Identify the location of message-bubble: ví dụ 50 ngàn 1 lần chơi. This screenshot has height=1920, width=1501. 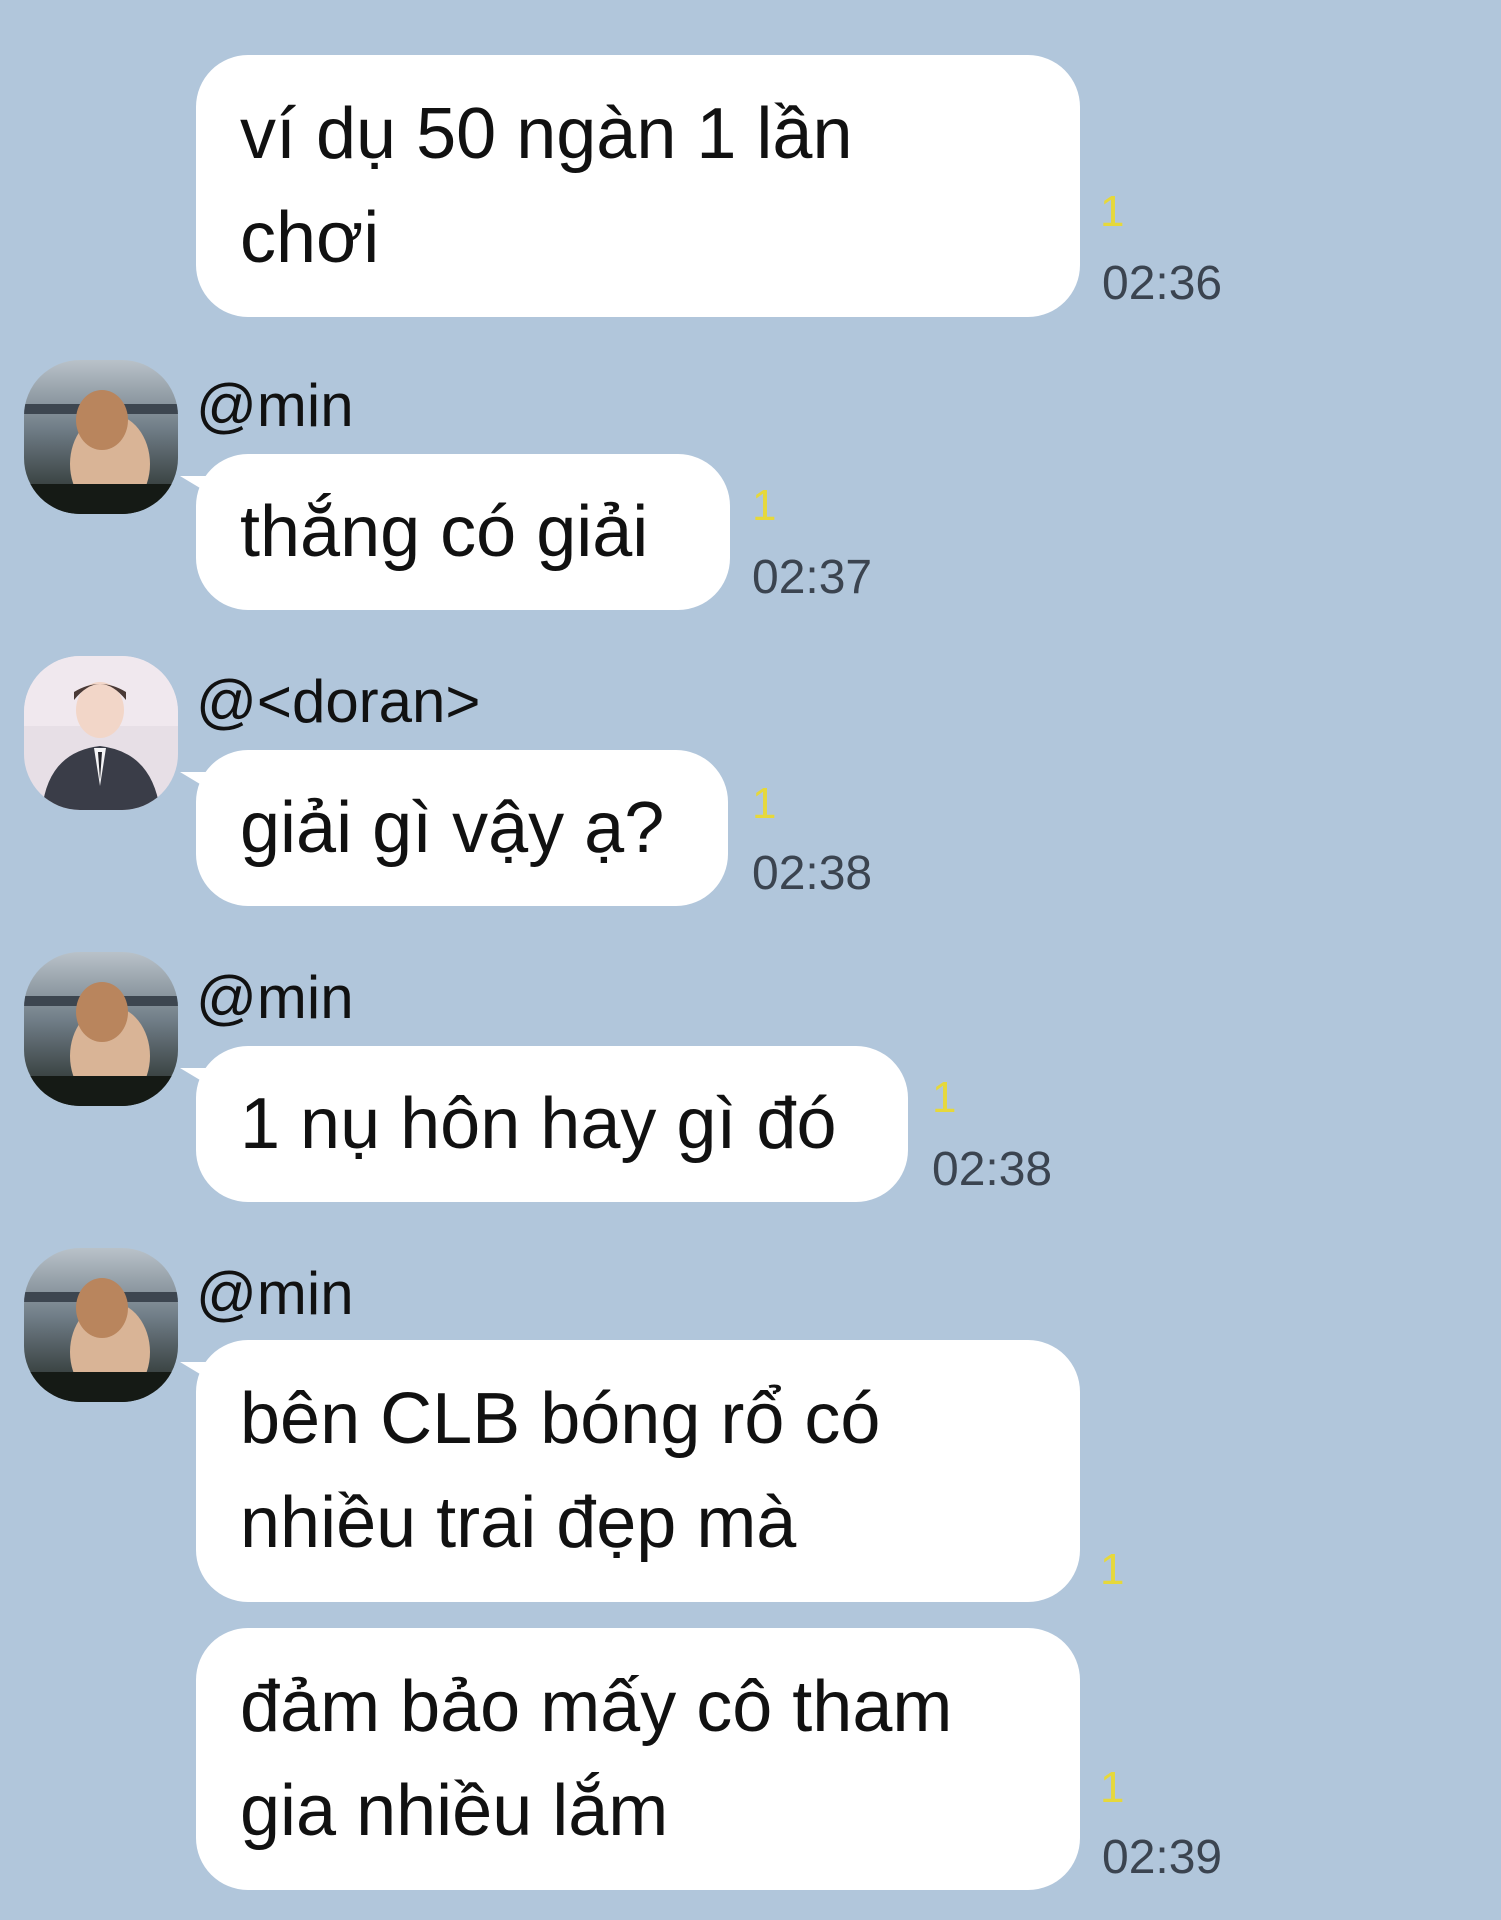
(638, 186).